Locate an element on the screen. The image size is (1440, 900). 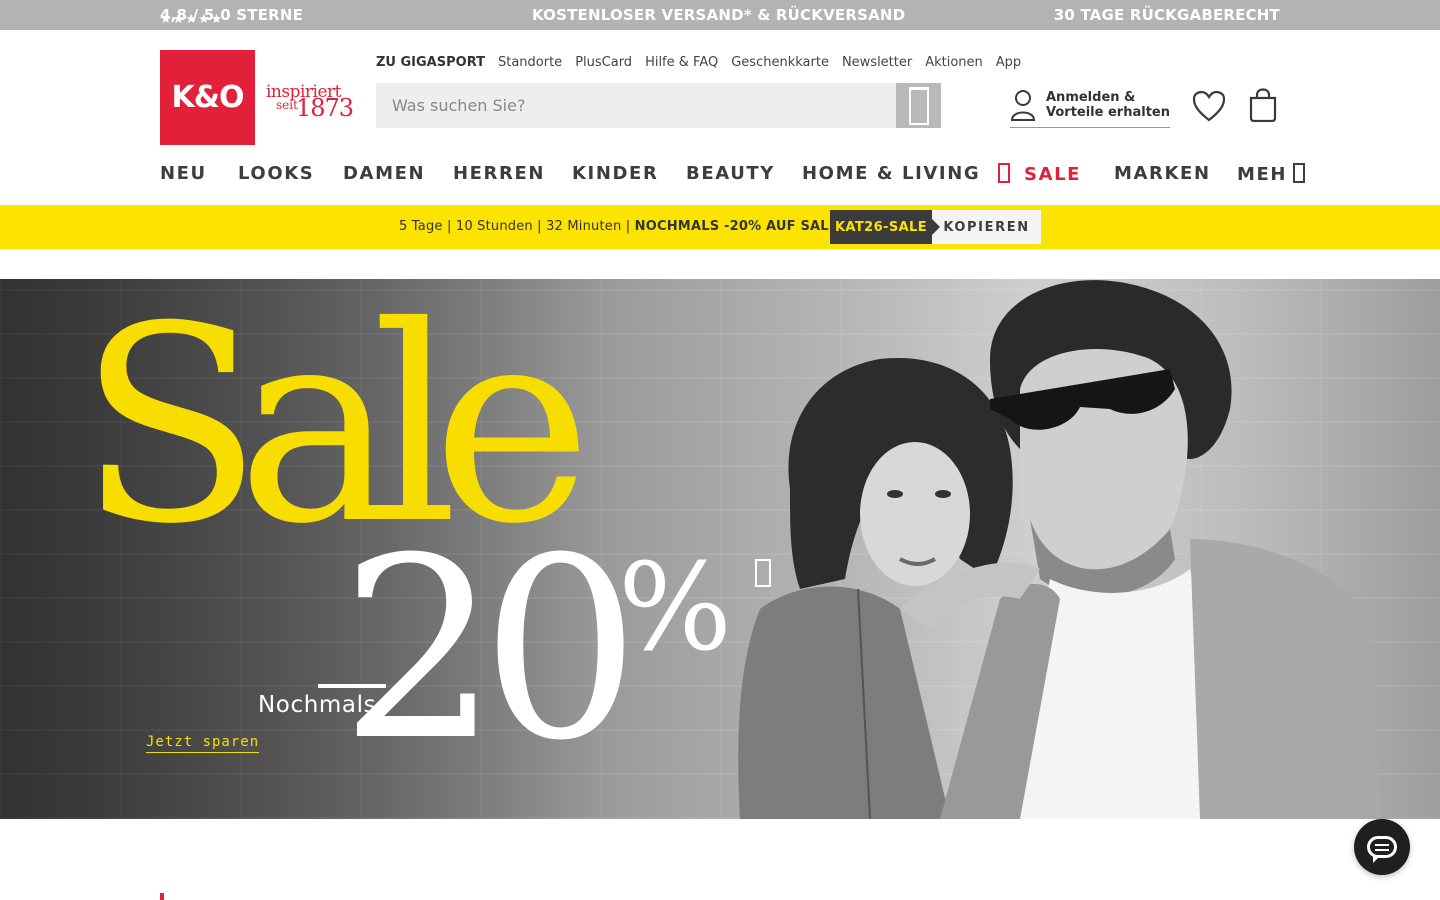
brand-logo: K&O is located at coordinates (207, 97).